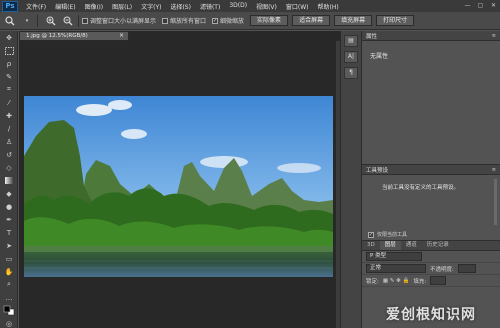 The height and width of the screenshot is (328, 500). What do you see at coordinates (27, 21) in the screenshot?
I see `tool-preset-dropdown-icon: ▾` at bounding box center [27, 21].